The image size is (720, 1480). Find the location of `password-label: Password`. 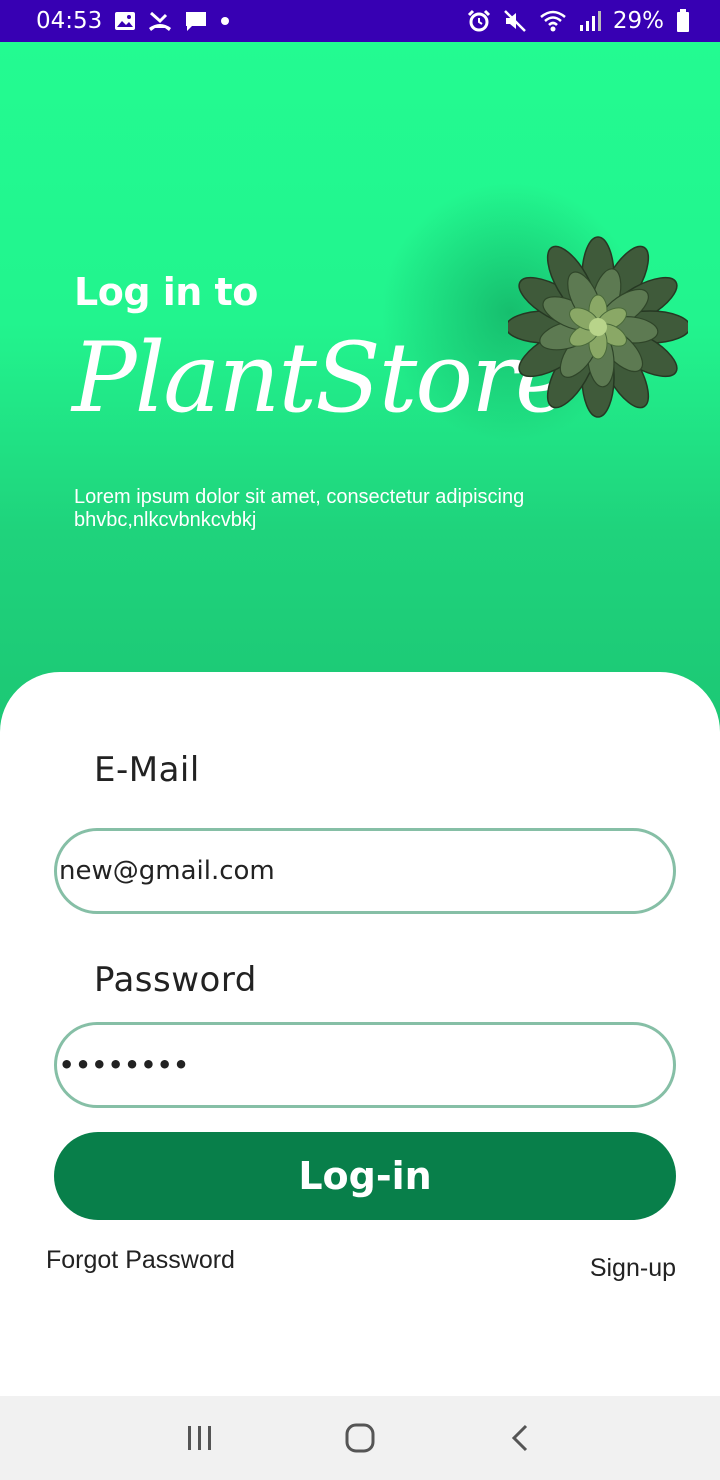

password-label: Password is located at coordinates (175, 980).